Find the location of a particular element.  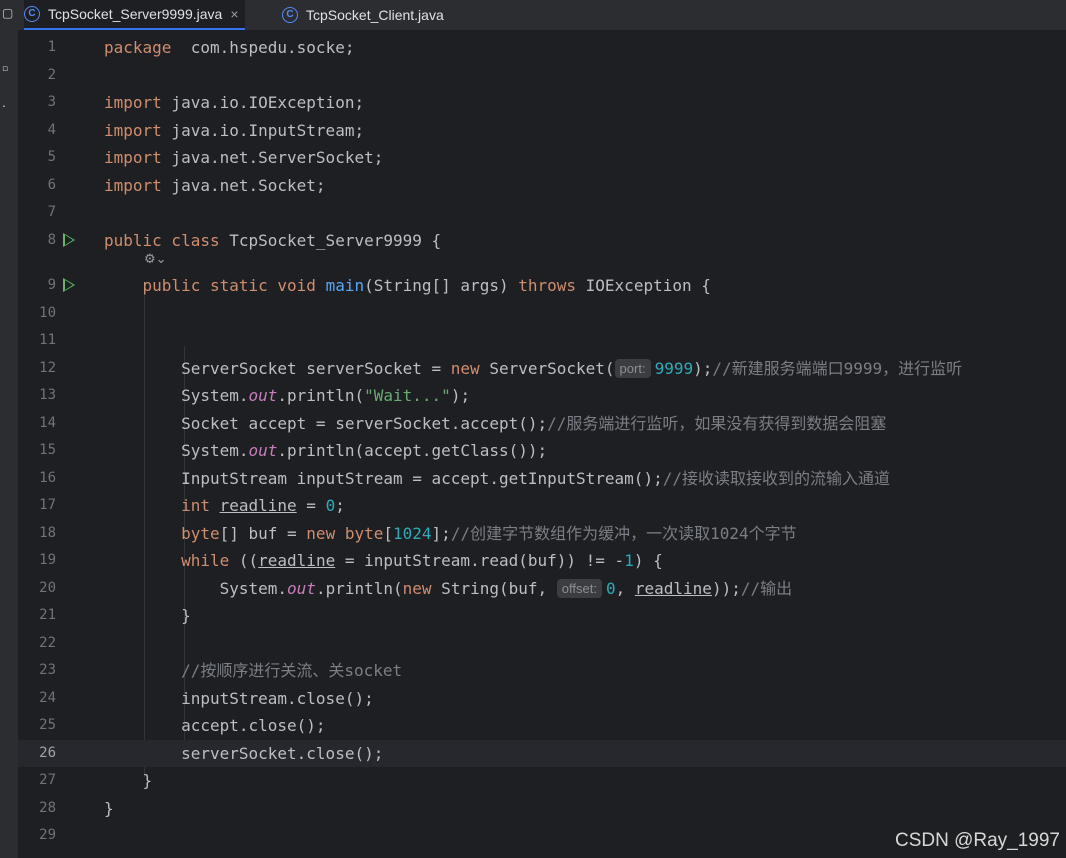

line-number: 19 is located at coordinates (47, 560).